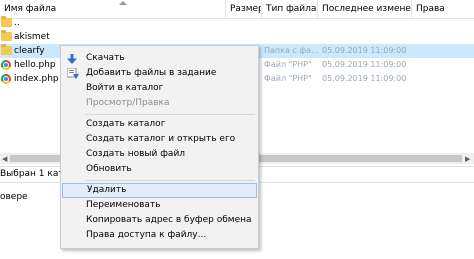  I want to click on menu-item-copy-url: Копировать адрес в буфер обмена, so click(159, 220).